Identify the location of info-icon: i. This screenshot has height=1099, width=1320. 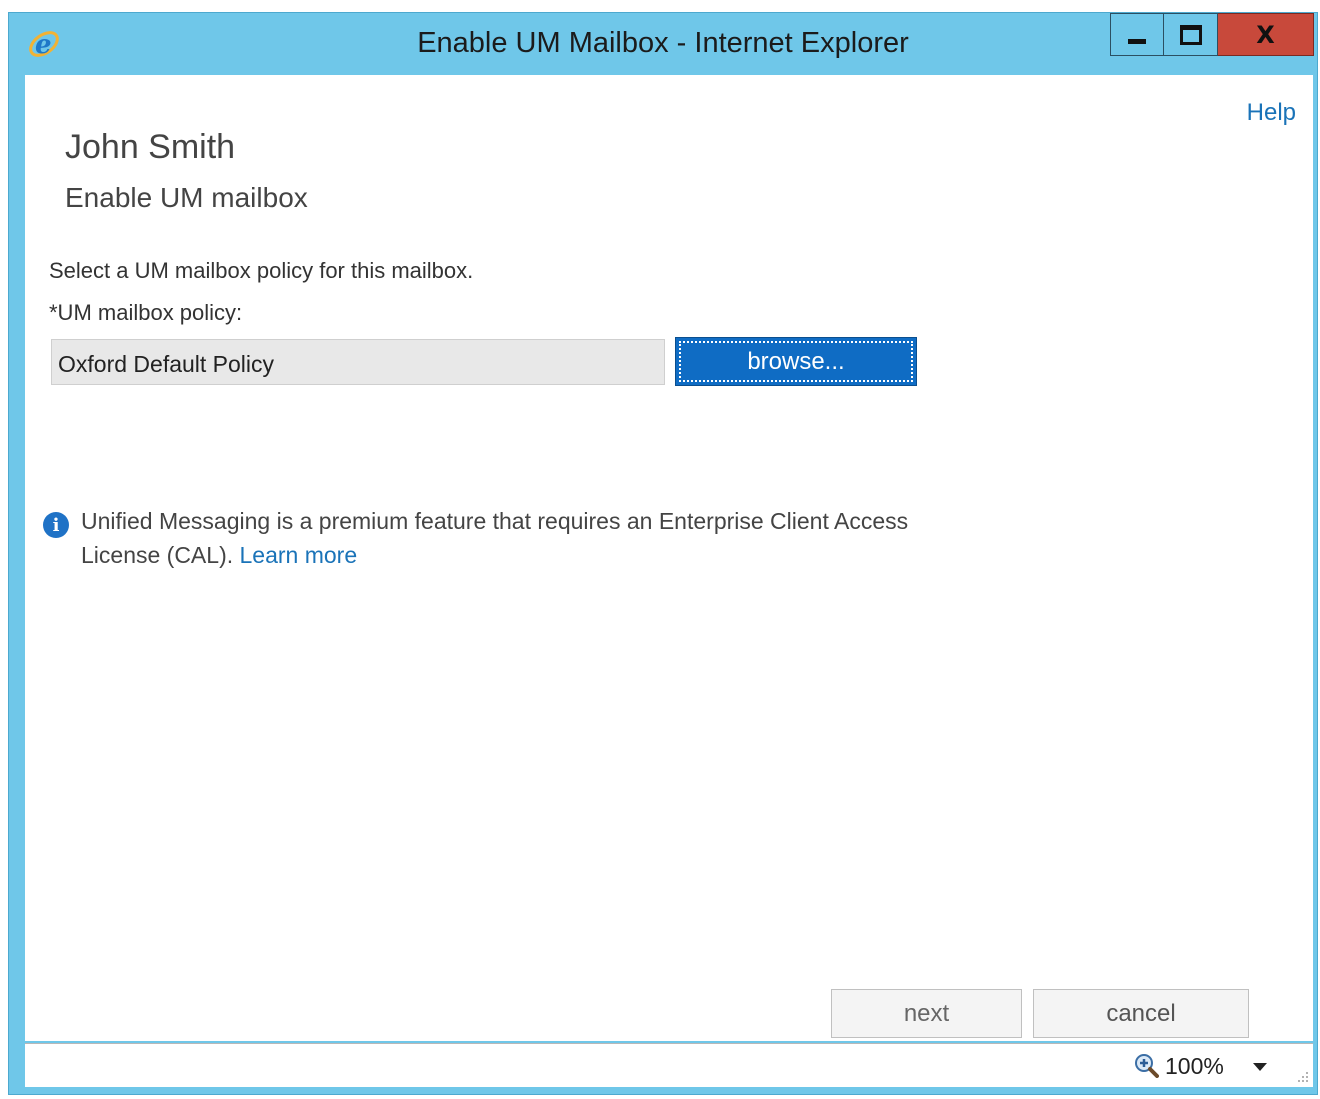
(56, 525).